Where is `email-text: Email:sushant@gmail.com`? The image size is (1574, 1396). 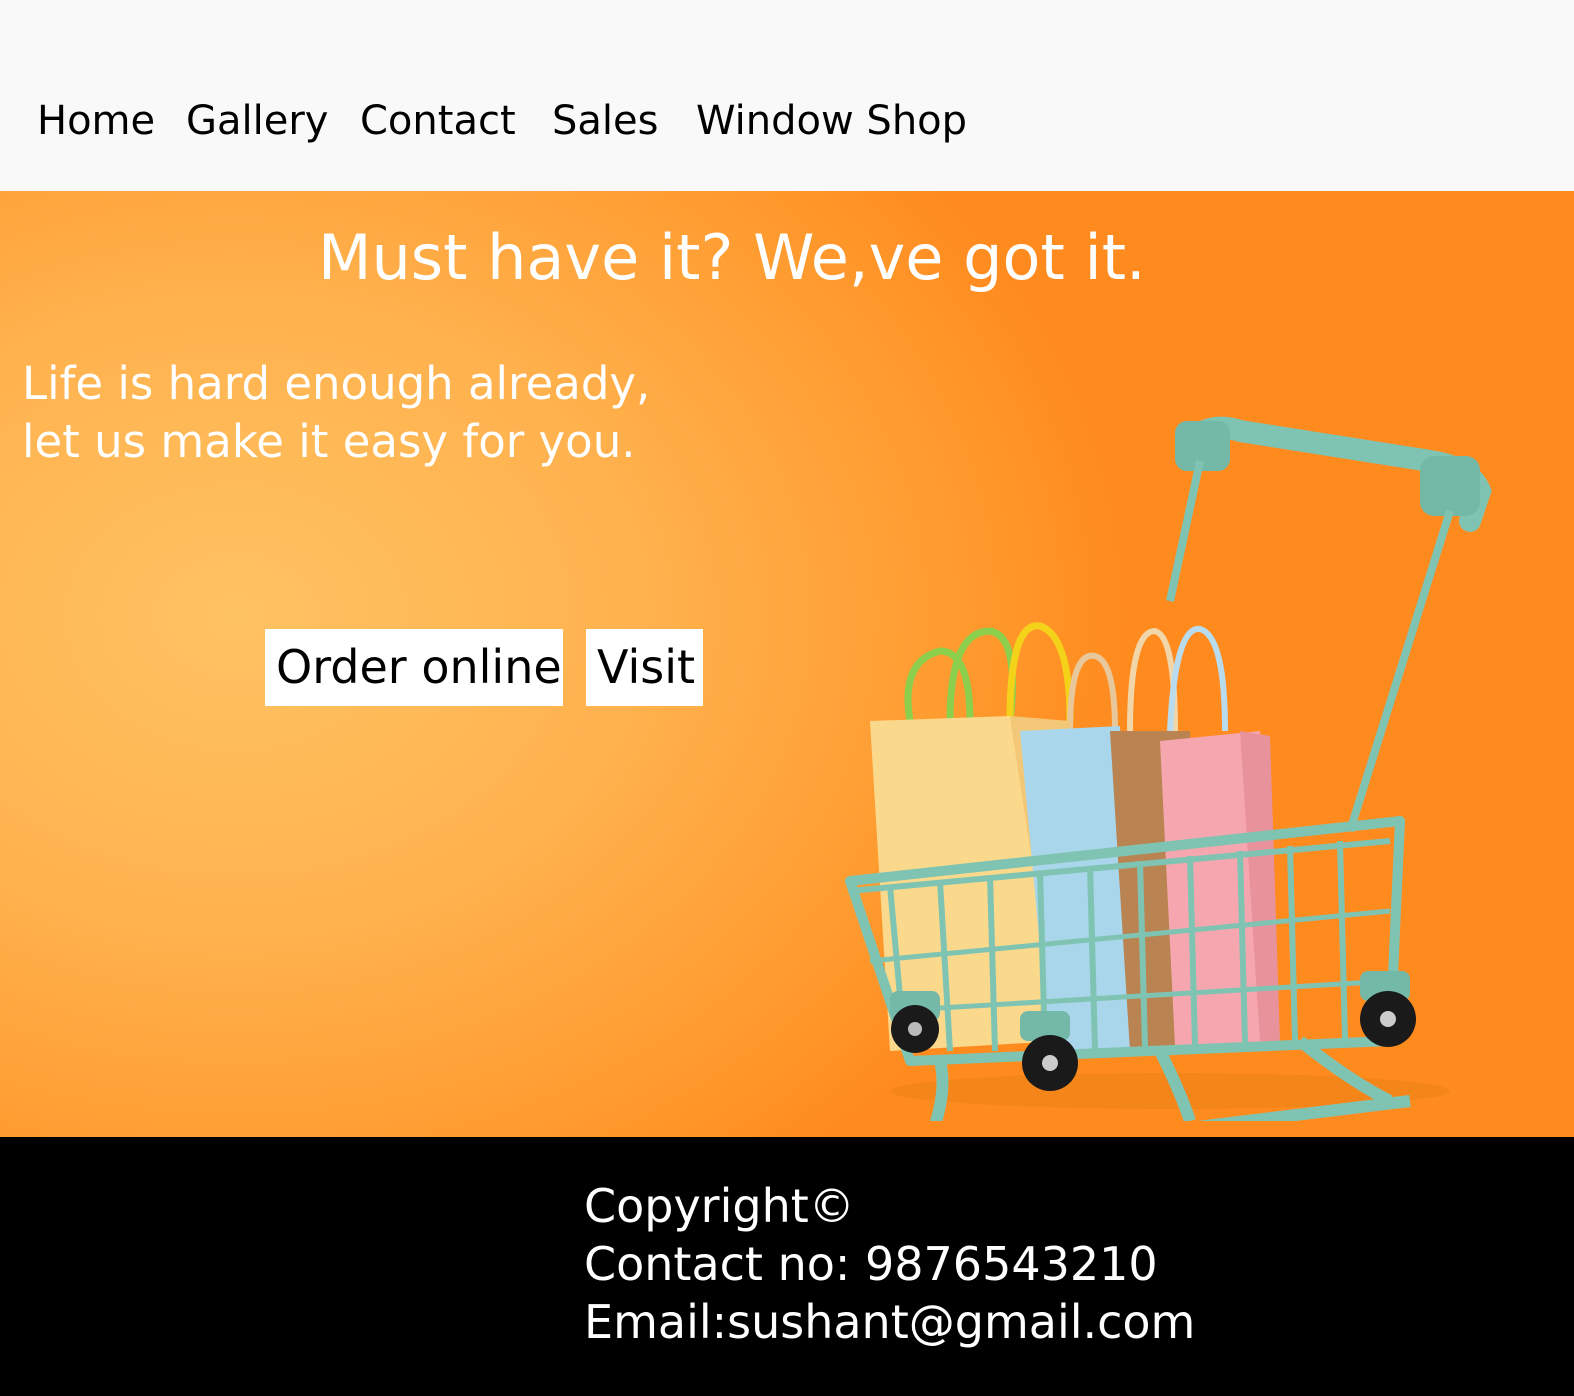
email-text: Email:sushant@gmail.com is located at coordinates (890, 1322).